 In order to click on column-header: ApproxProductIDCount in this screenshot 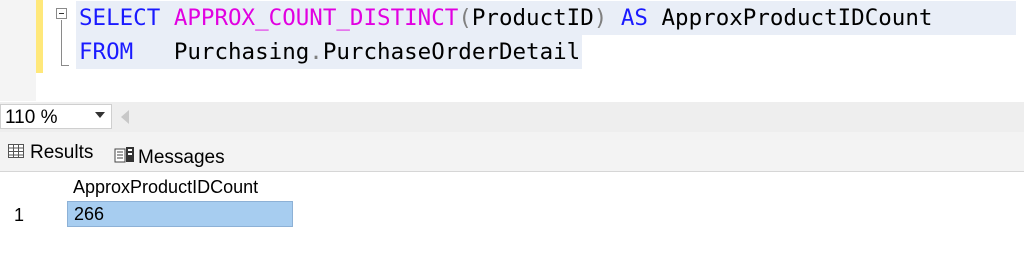, I will do `click(180, 187)`.